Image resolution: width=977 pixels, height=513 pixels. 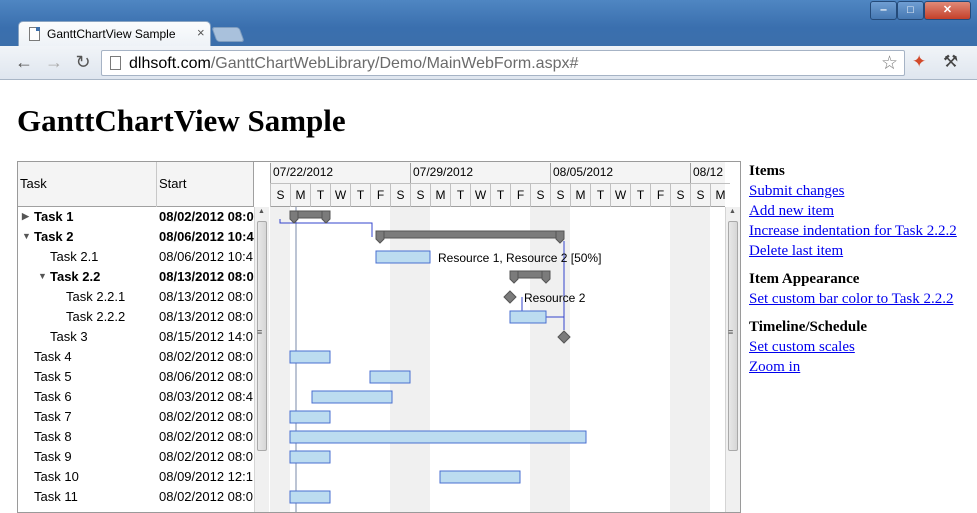 I want to click on table-row: ▼ Task 2.2 08/13/2012 08:0, so click(x=136, y=277).